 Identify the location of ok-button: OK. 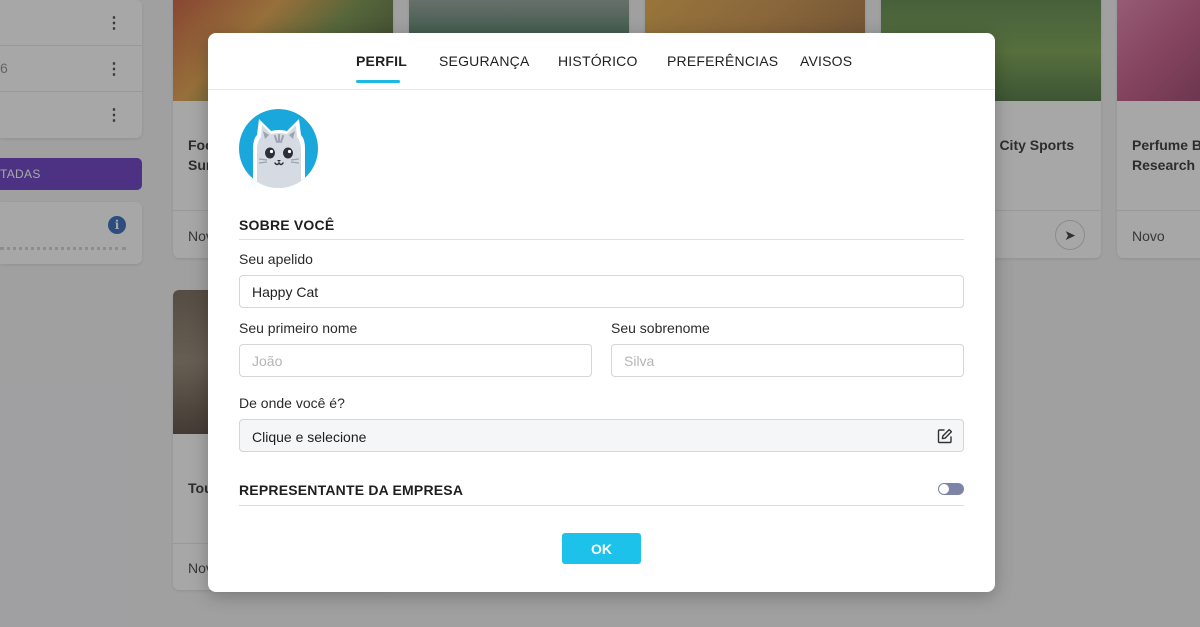
(601, 548).